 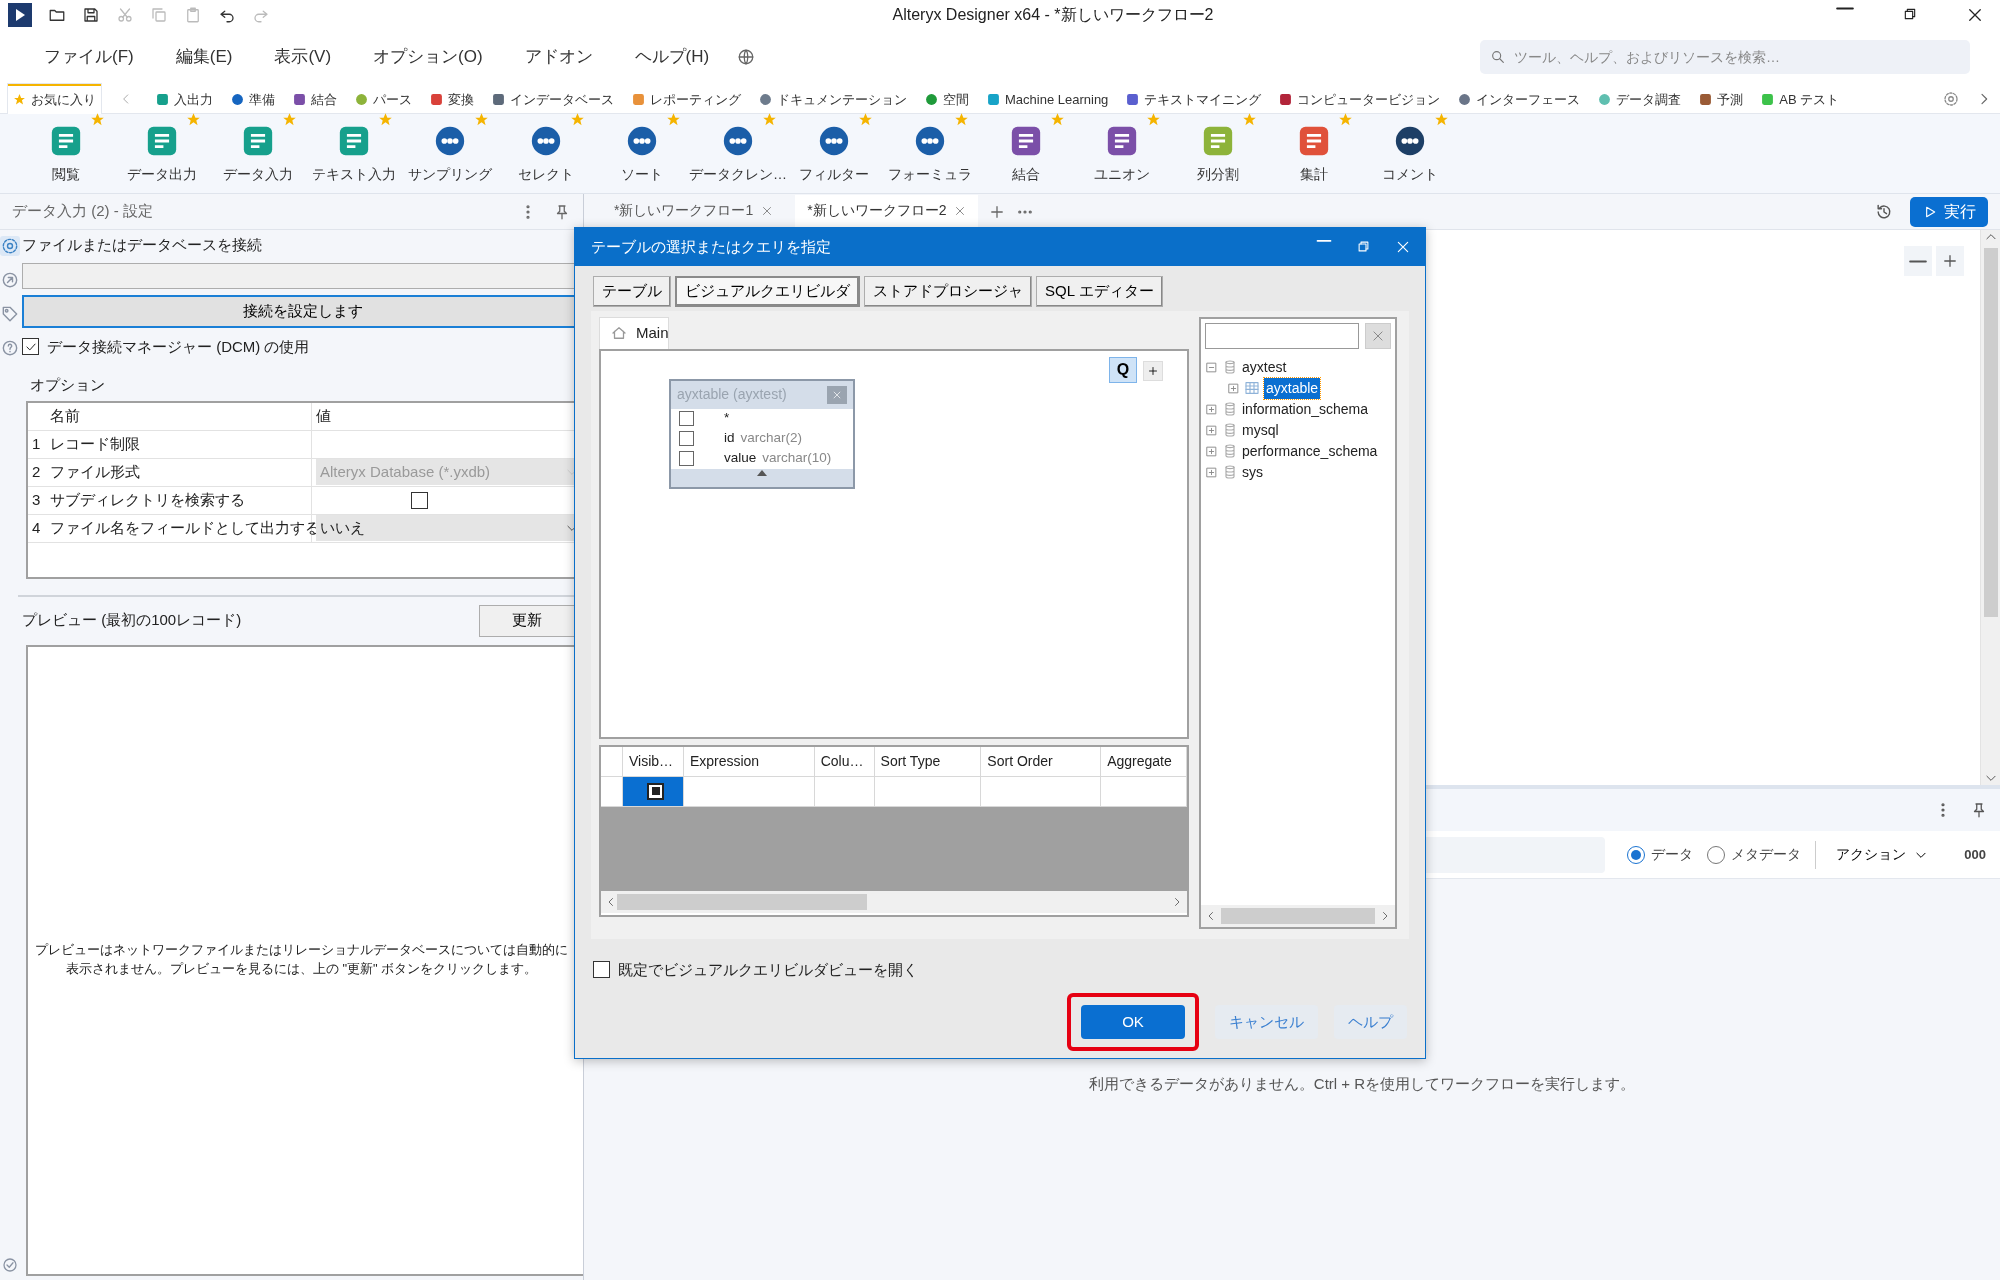 What do you see at coordinates (546, 153) in the screenshot?
I see `tool-button: セレクト` at bounding box center [546, 153].